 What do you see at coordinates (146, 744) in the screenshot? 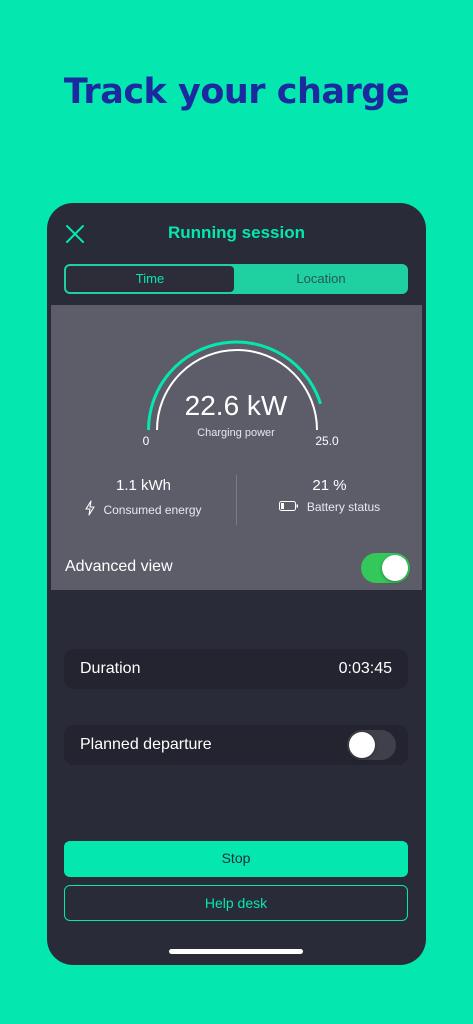
I see `planned-departure-label: Planned departure` at bounding box center [146, 744].